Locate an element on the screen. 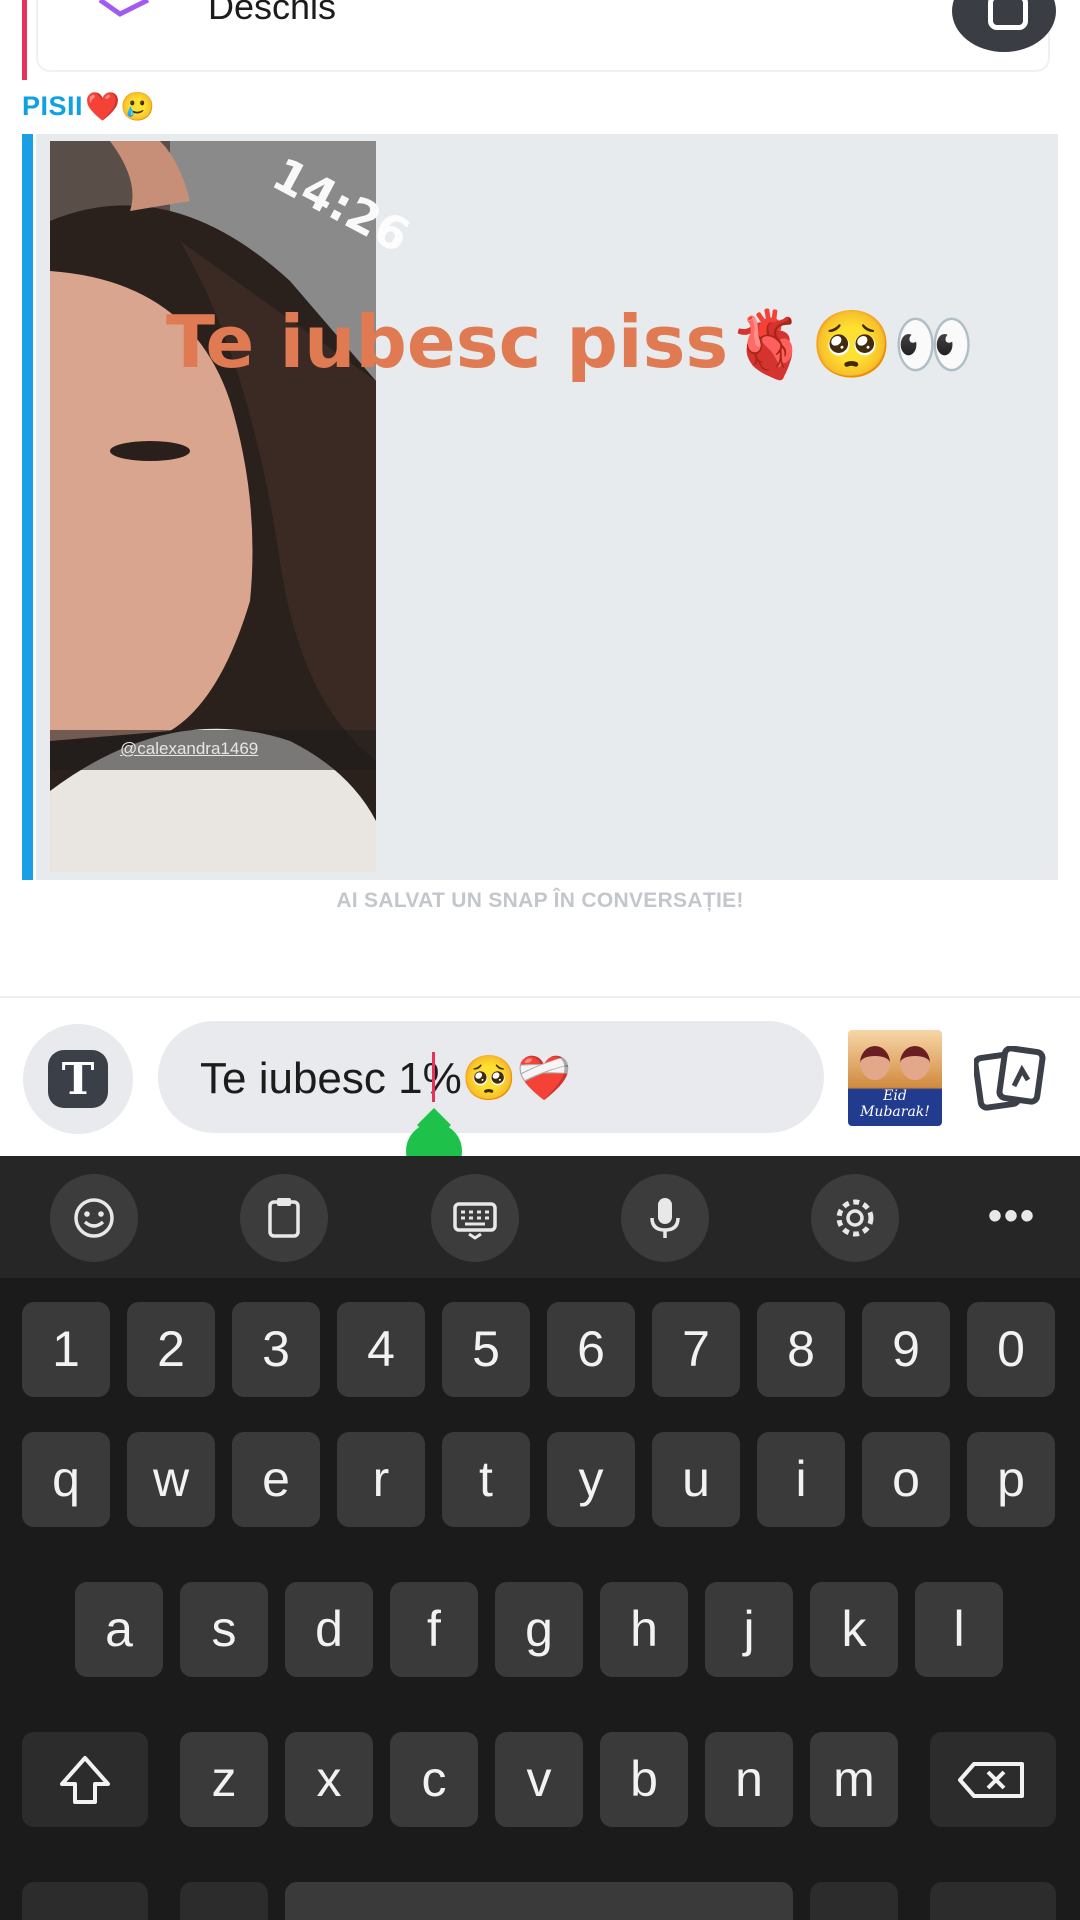 Image resolution: width=1080 pixels, height=1920 pixels. period-key is located at coordinates (854, 1901).